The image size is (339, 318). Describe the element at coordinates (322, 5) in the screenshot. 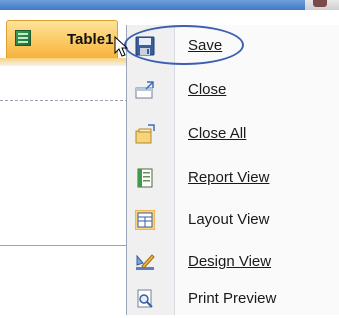

I see `ribbon-corner` at that location.